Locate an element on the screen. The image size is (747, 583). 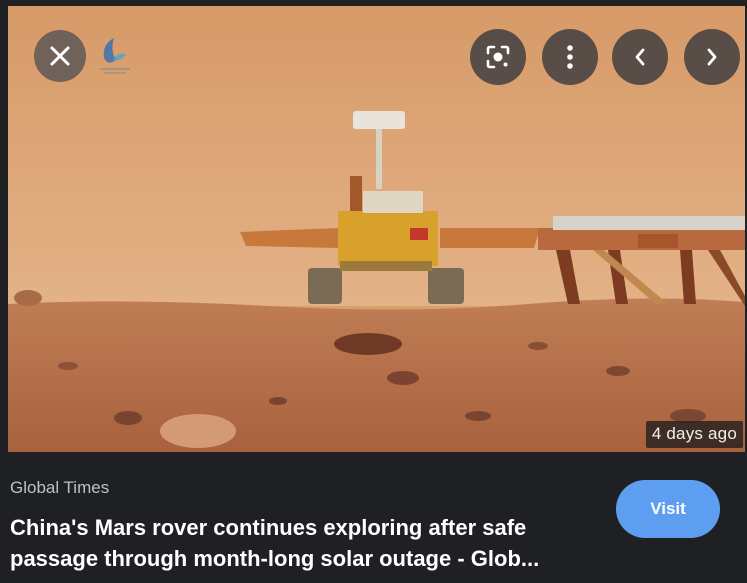
more-vert-icon is located at coordinates (570, 57).